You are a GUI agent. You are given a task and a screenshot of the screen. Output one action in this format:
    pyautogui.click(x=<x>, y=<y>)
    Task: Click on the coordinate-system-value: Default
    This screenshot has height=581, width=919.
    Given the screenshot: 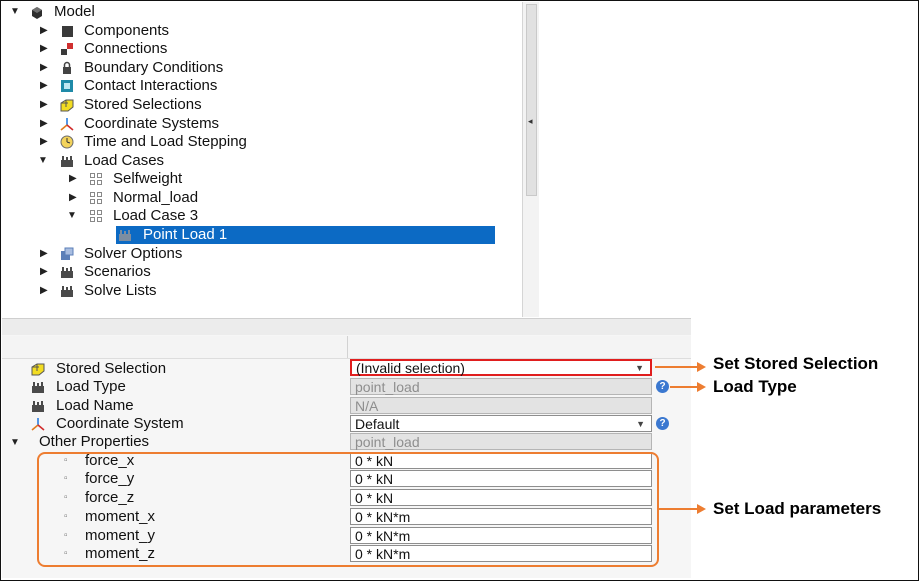 What is the action you would take?
    pyautogui.click(x=377, y=424)
    